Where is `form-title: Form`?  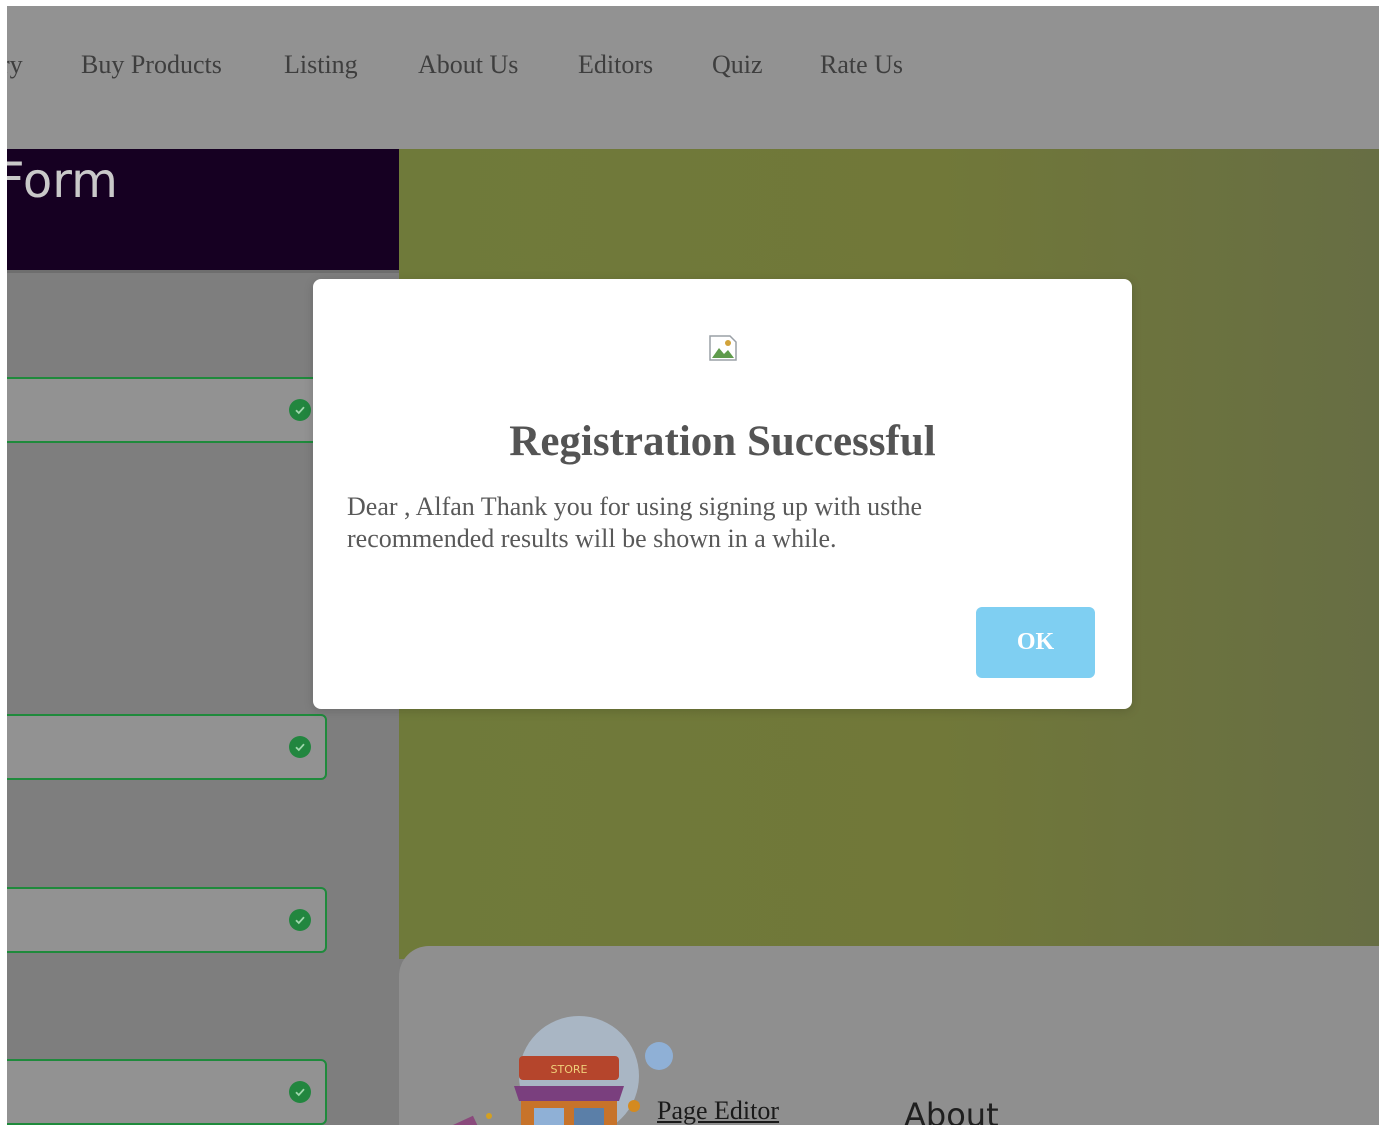 form-title: Form is located at coordinates (62, 181).